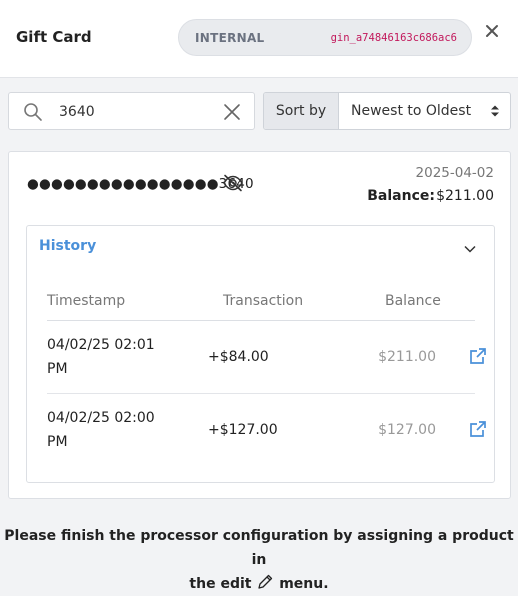 The image size is (518, 596). I want to click on row-timestamp: 04/02/25 02:00 PM, so click(101, 430).